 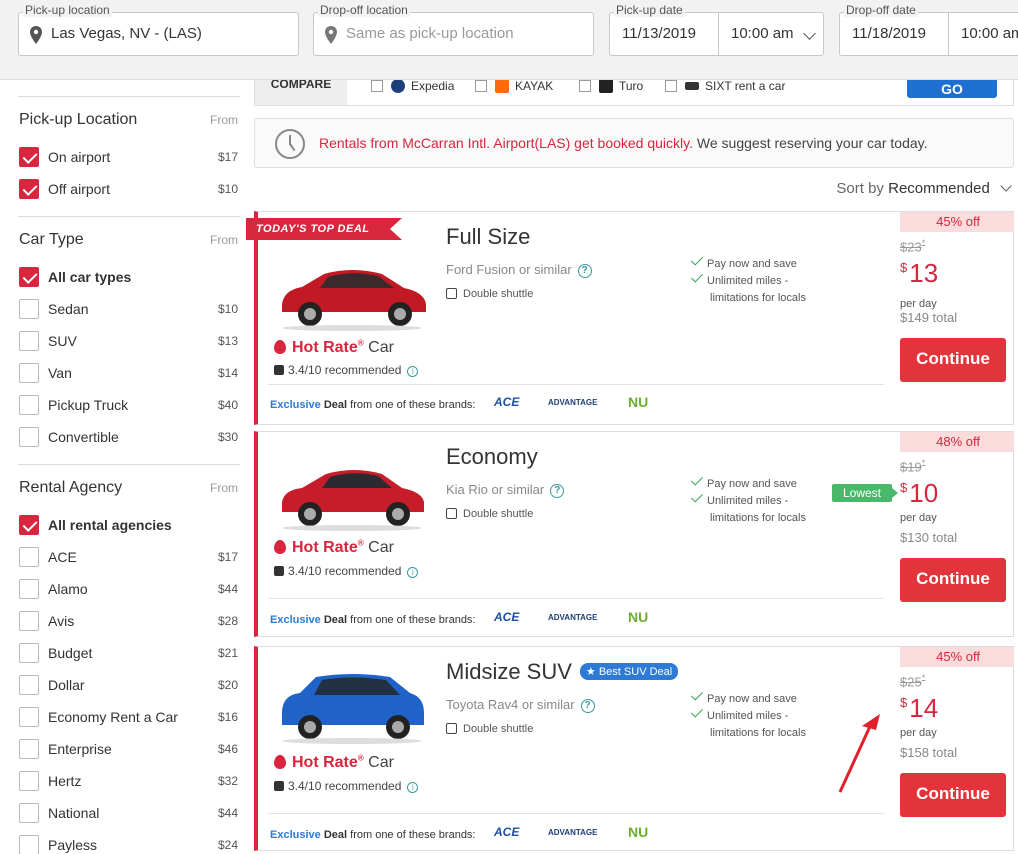 I want to click on pickup-time-select: 10:00 am, so click(x=771, y=34).